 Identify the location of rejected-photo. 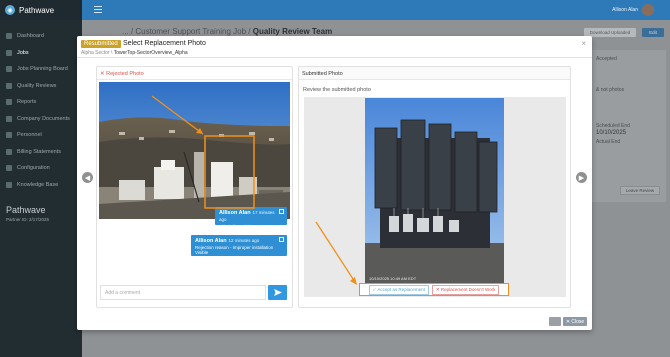
(194, 150).